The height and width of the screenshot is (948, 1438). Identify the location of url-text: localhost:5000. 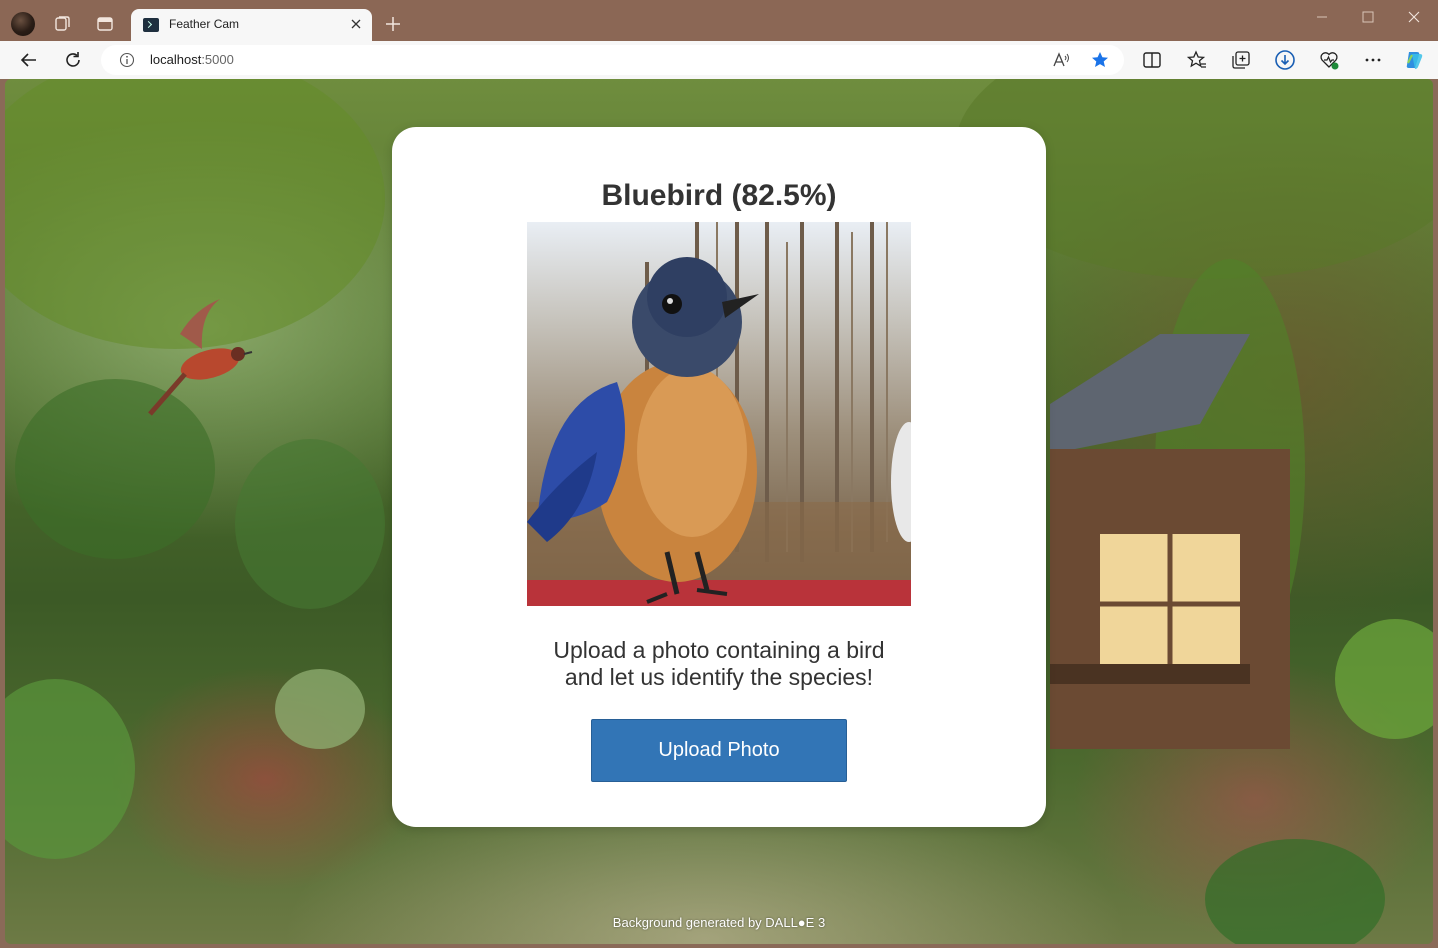
(192, 59).